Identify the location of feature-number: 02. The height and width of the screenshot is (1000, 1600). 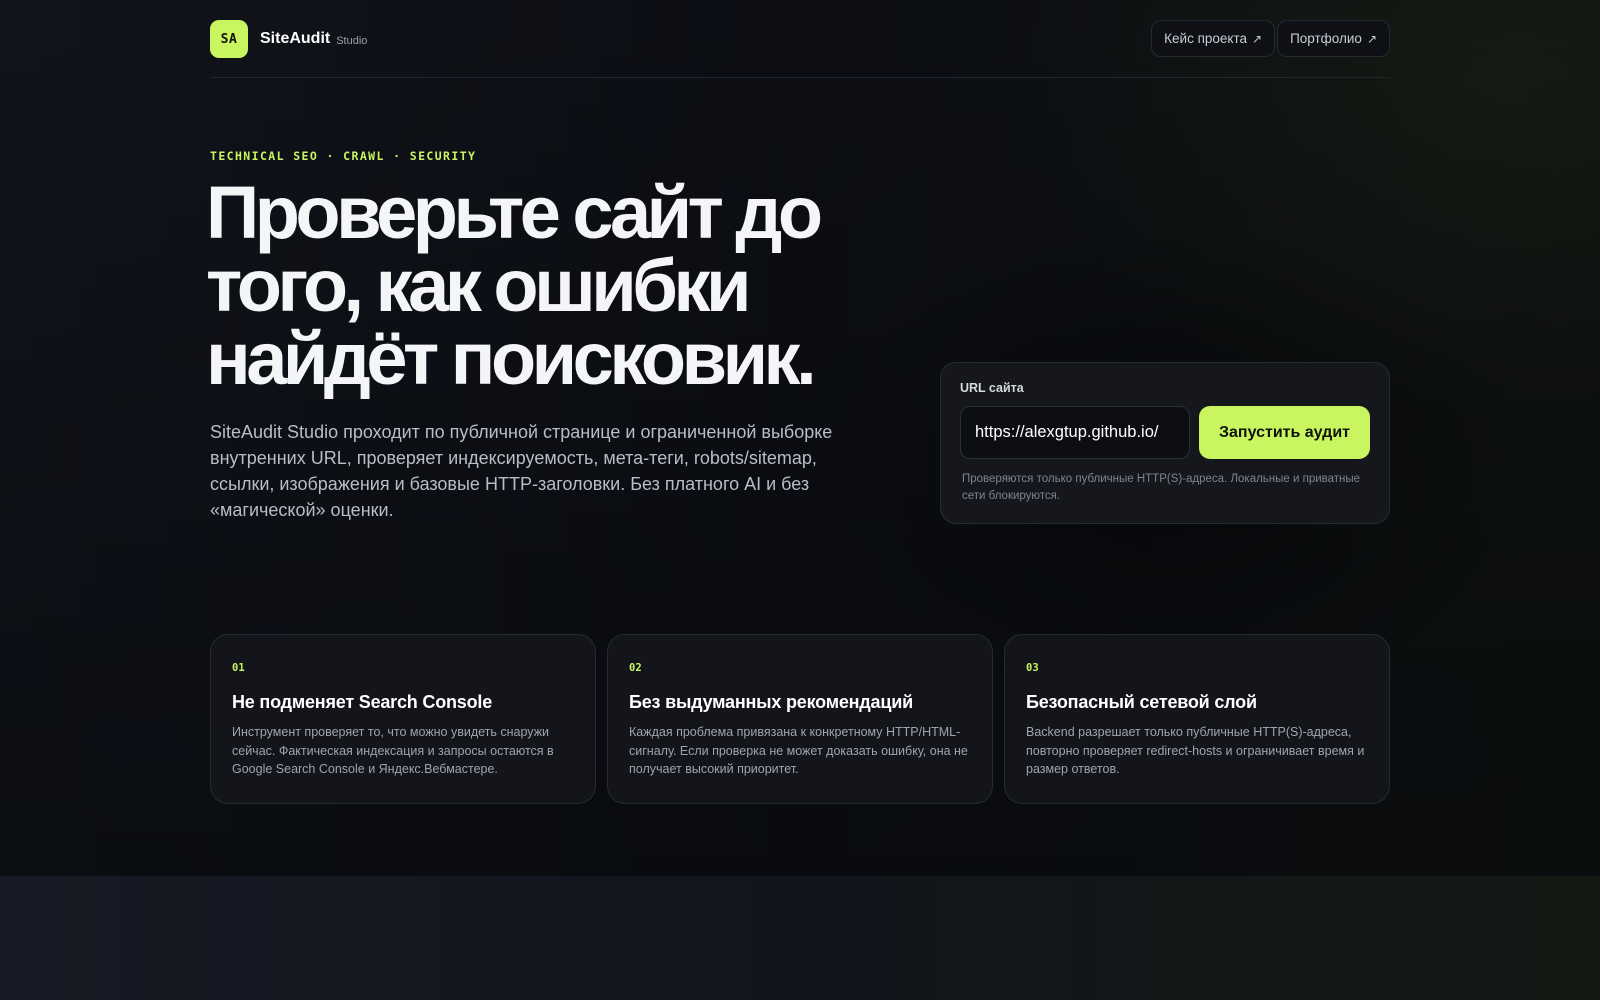
(635, 668).